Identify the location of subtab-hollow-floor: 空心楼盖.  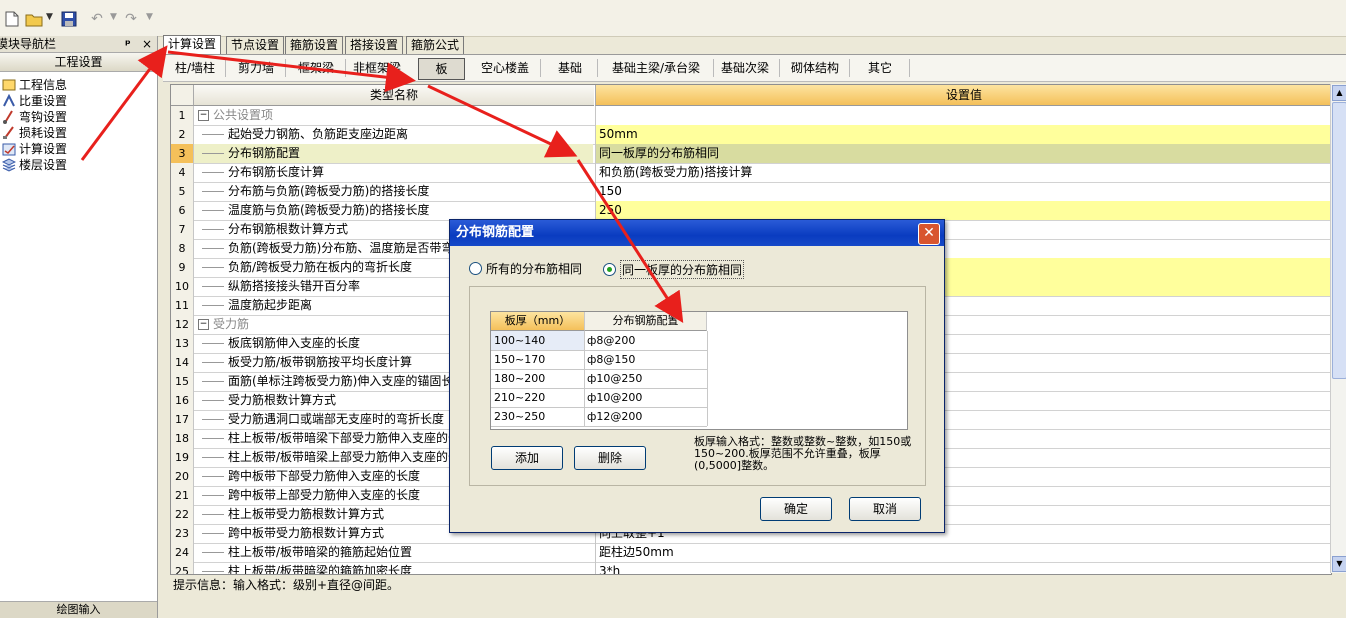
(505, 68).